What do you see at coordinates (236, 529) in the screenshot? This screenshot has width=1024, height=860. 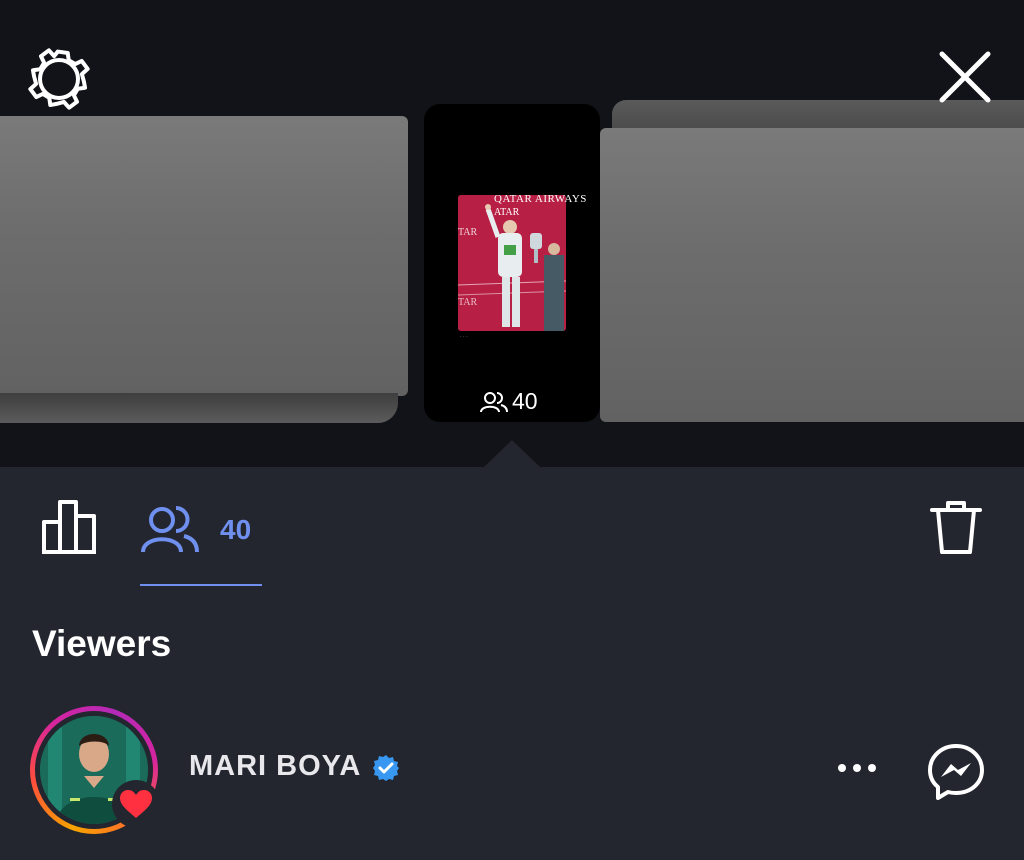 I see `viewers-tab-count: 40` at bounding box center [236, 529].